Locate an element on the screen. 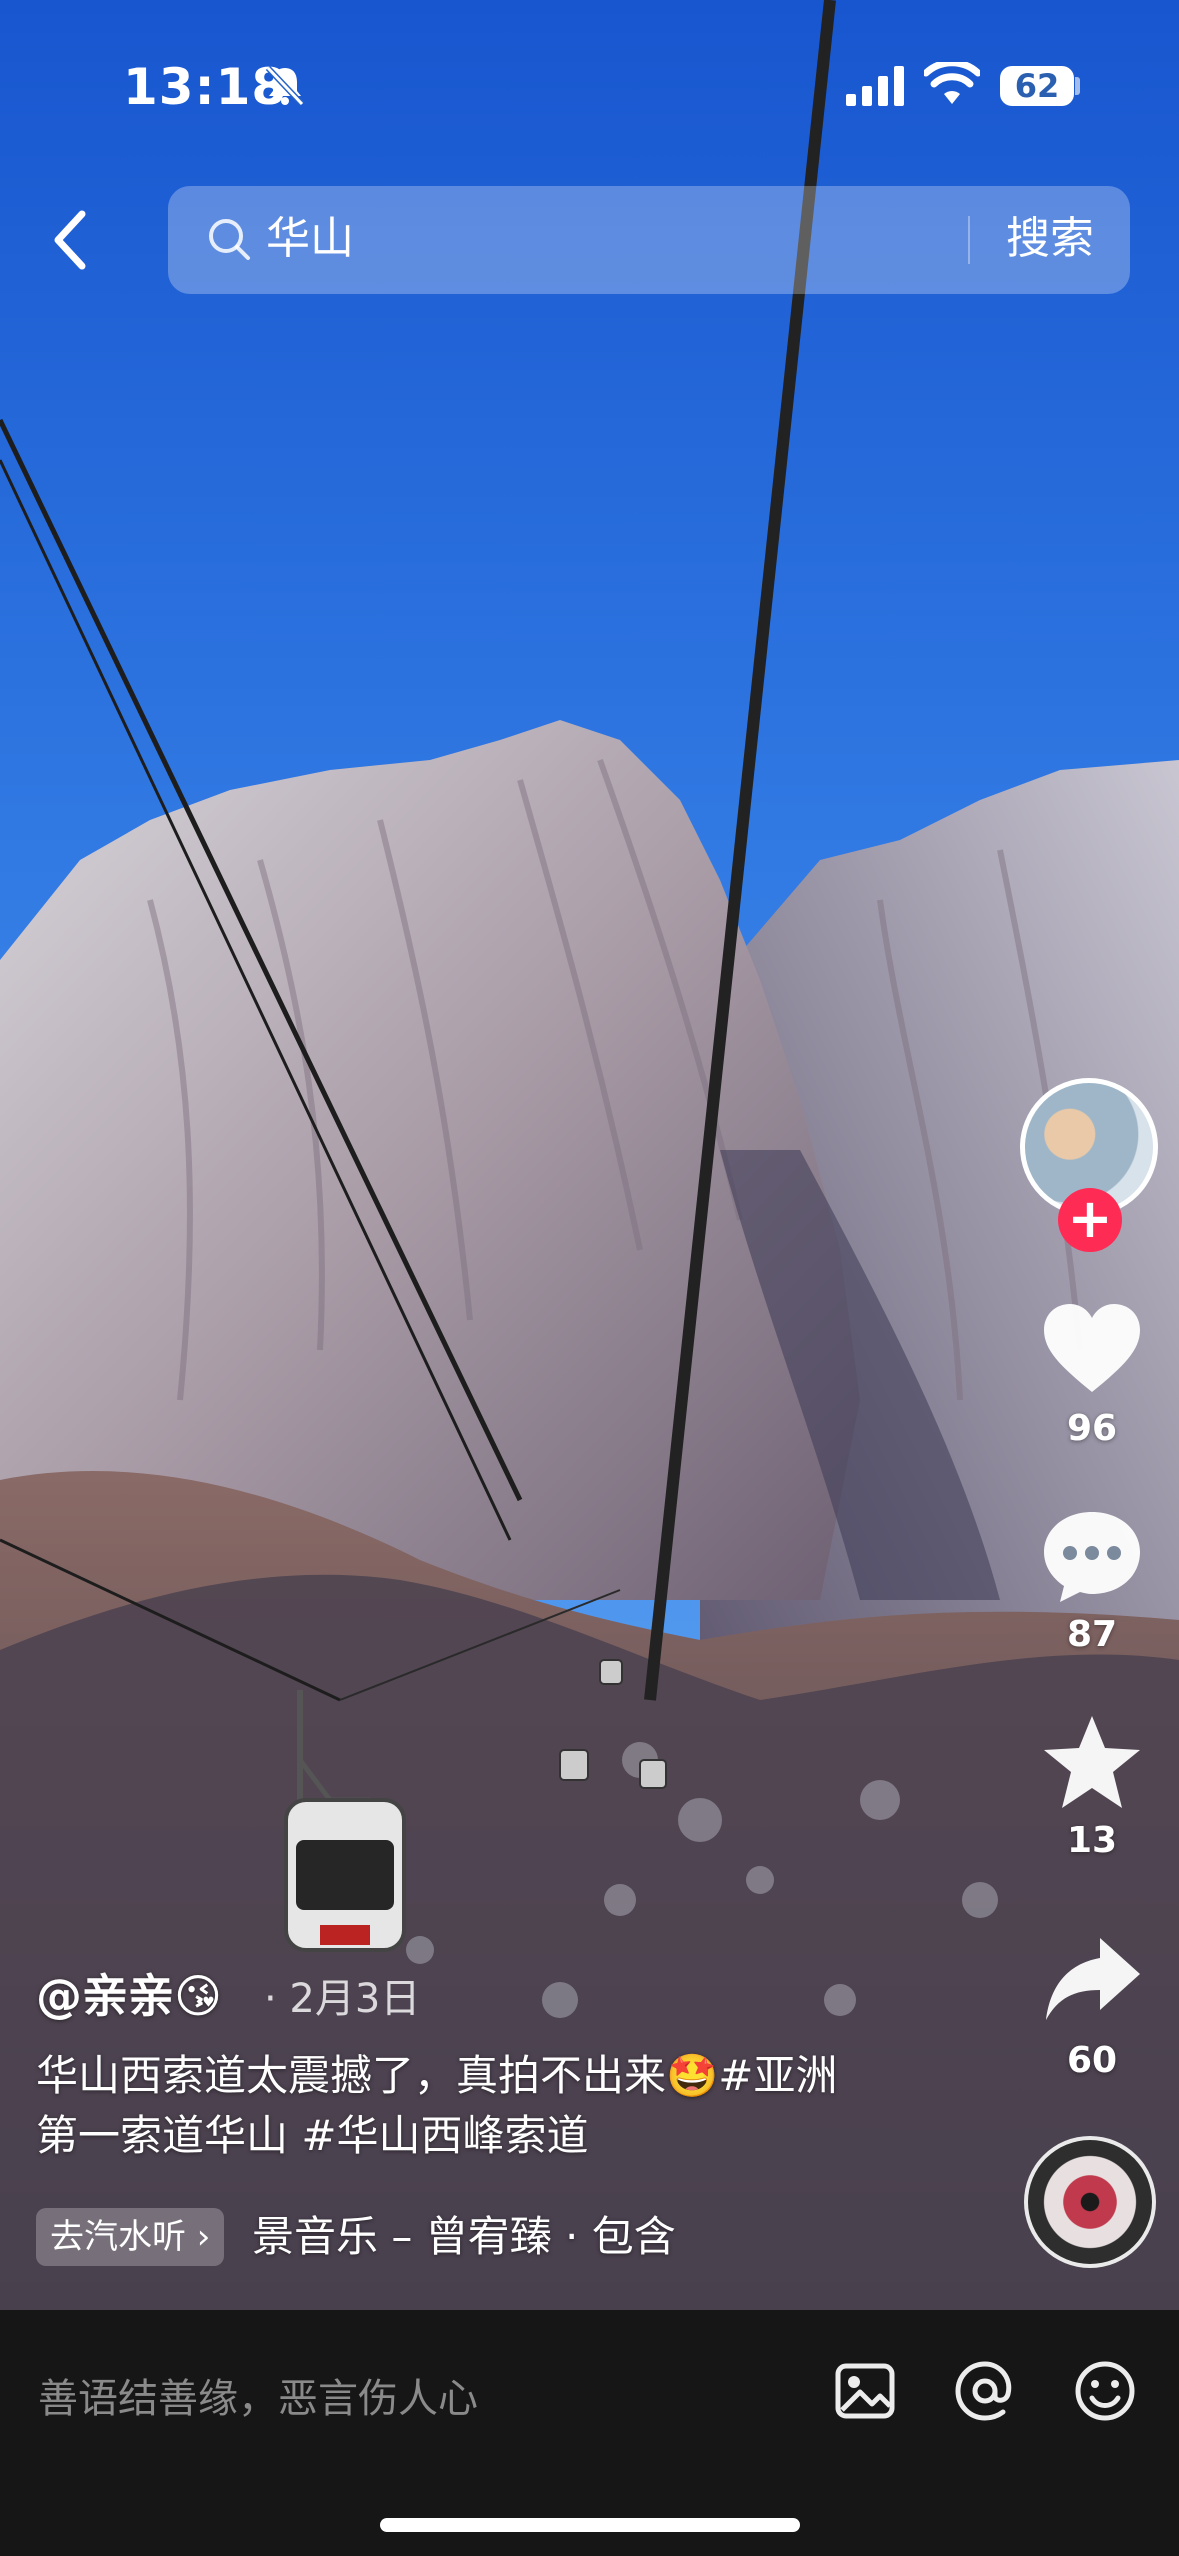  star-icon is located at coordinates (1092, 1762).